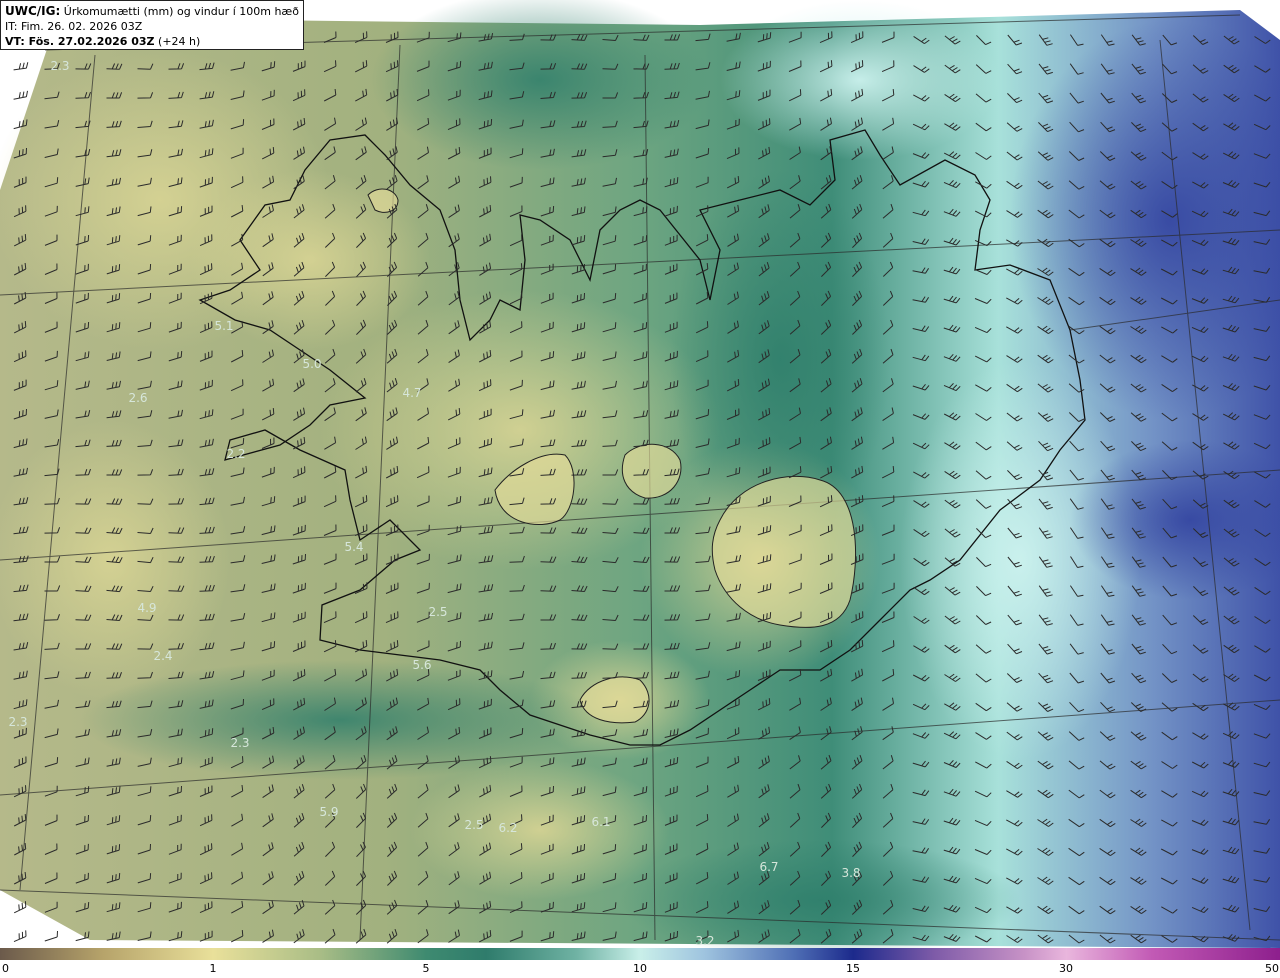  Describe the element at coordinates (146, 608) in the screenshot. I see `value-label: 4.9` at that location.